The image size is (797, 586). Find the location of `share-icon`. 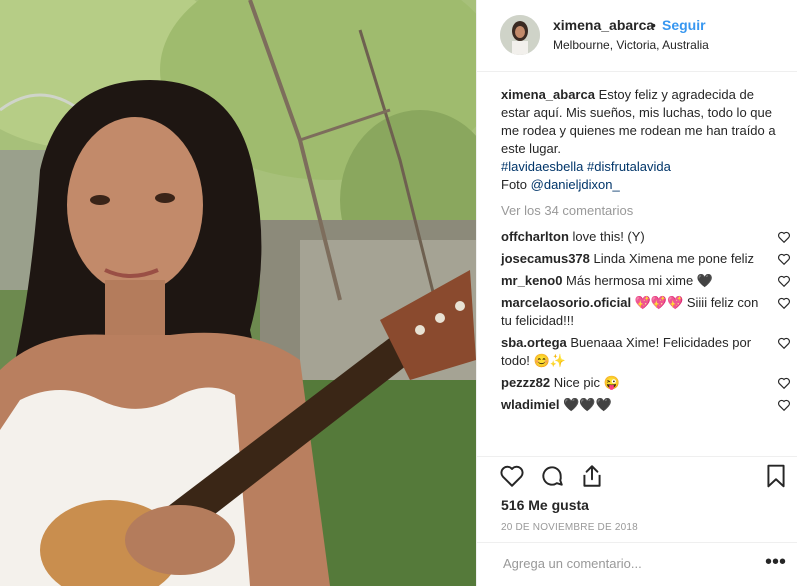

share-icon is located at coordinates (592, 476).